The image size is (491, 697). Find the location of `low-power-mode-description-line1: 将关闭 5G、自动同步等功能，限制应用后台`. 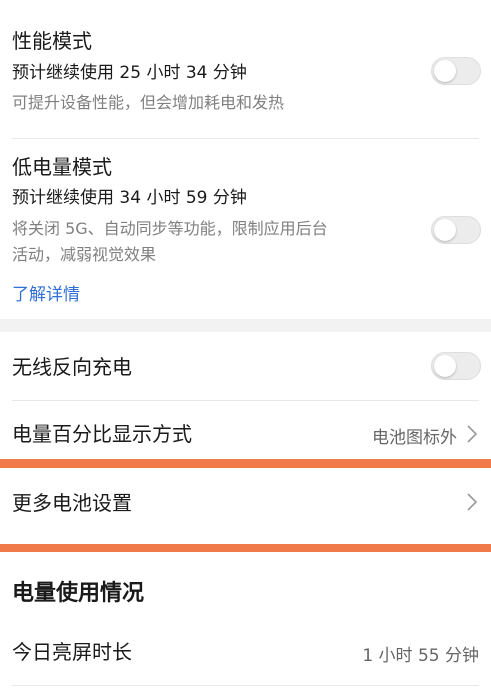

low-power-mode-description-line1: 将关闭 5G、自动同步等功能，限制应用后台 is located at coordinates (170, 228).